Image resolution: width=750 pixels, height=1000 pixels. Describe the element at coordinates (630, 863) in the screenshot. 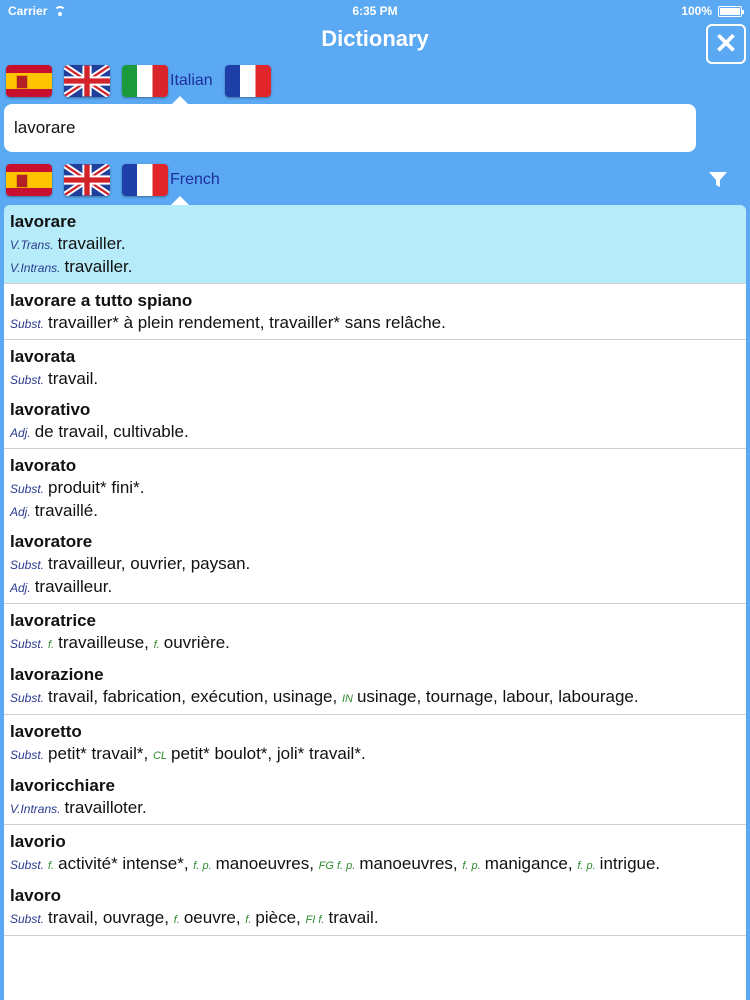

I see `translation-text: intrigue.` at that location.